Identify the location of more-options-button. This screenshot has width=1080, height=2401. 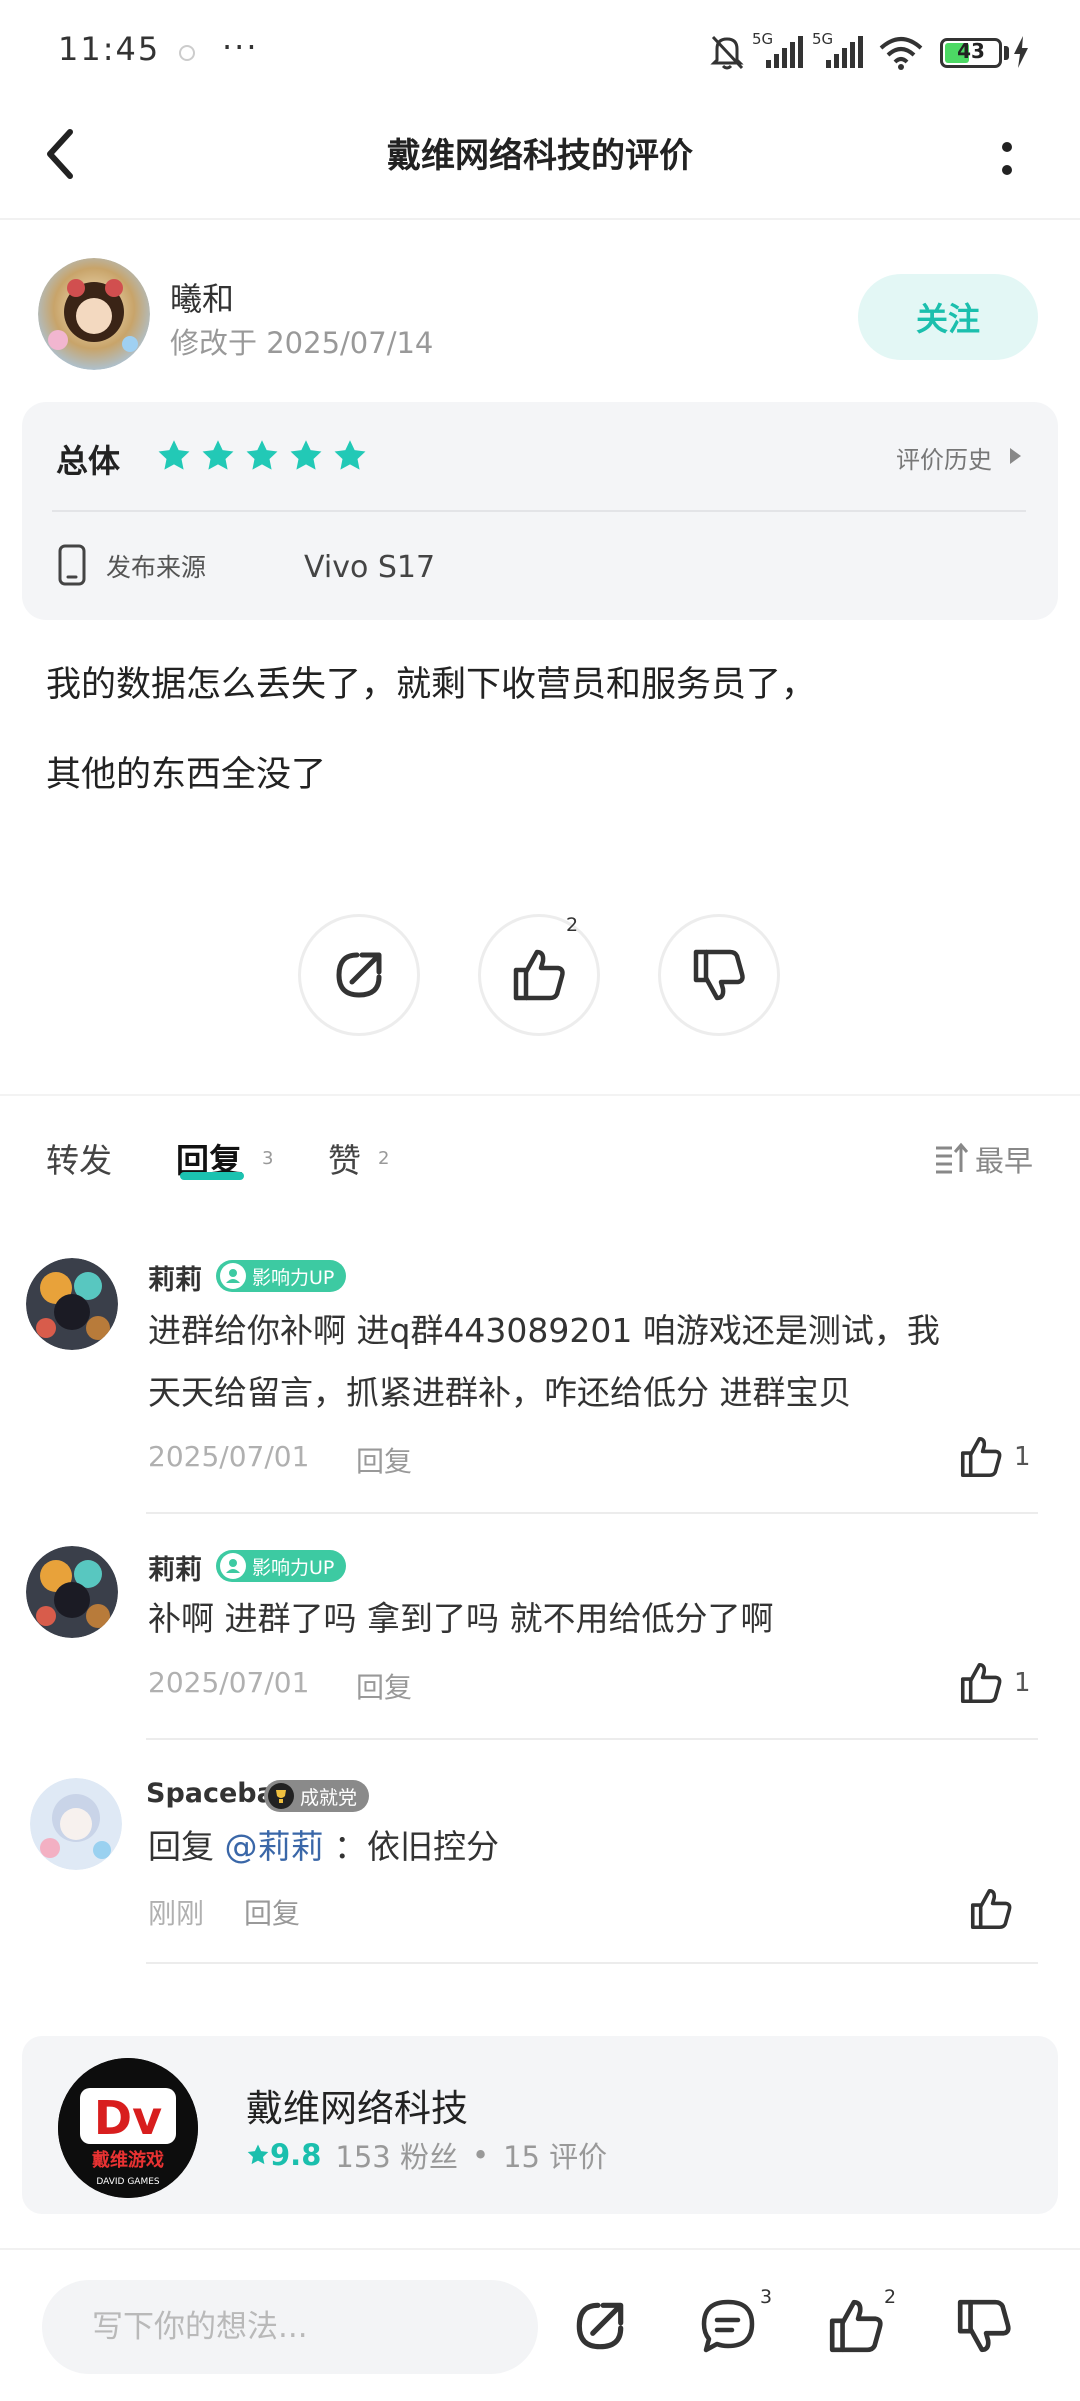
(1007, 160).